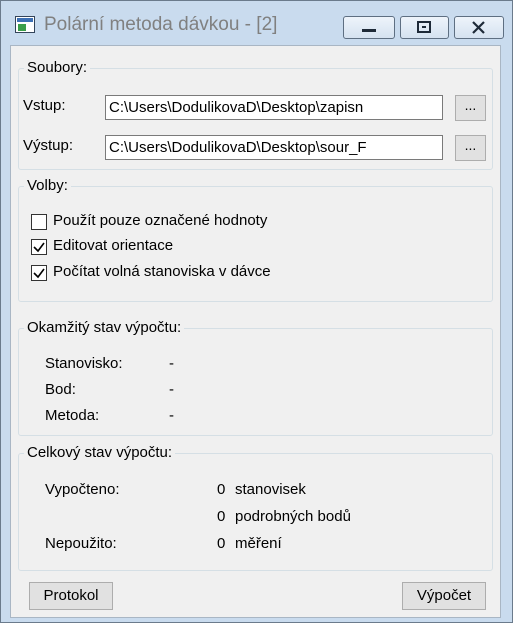 The image size is (513, 623). What do you see at coordinates (47, 185) in the screenshot?
I see `options-legend: Volby:` at bounding box center [47, 185].